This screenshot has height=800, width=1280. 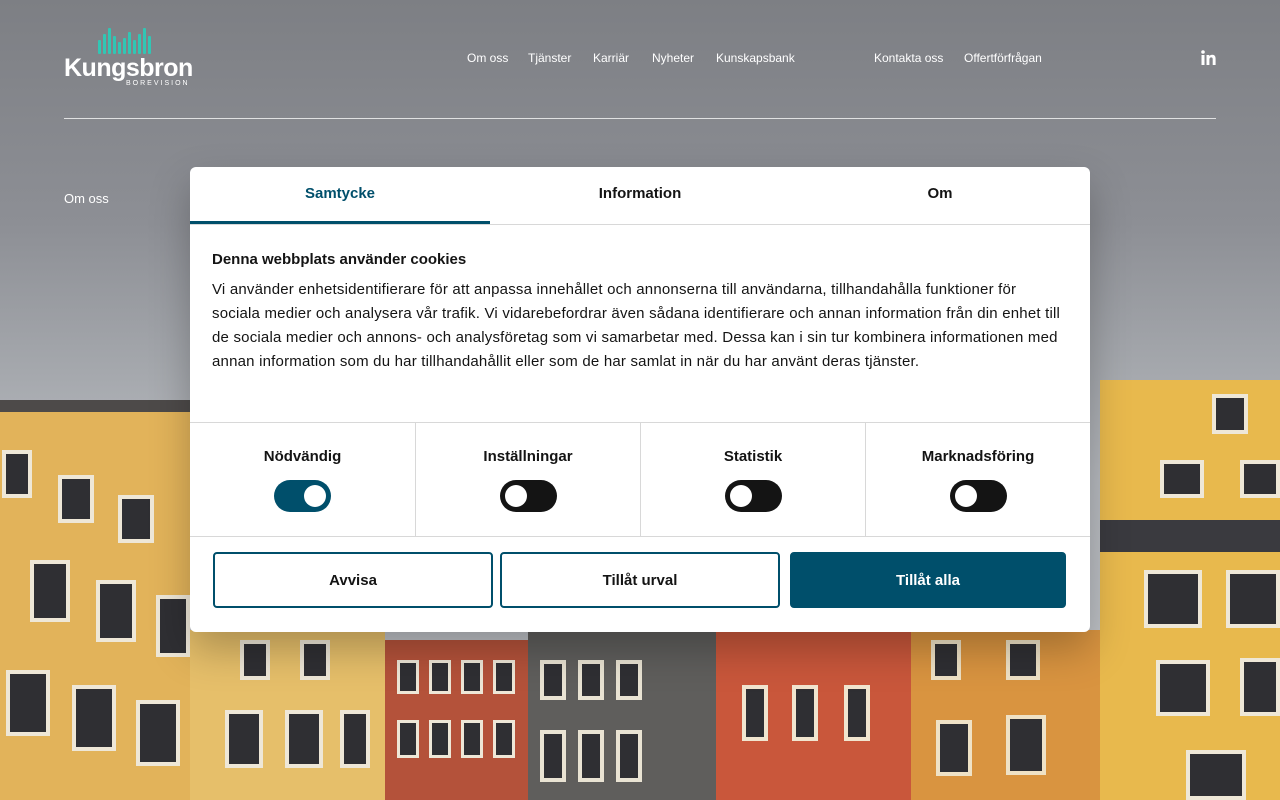 I want to click on nav-link-tjanster: Tjänster, so click(x=549, y=58).